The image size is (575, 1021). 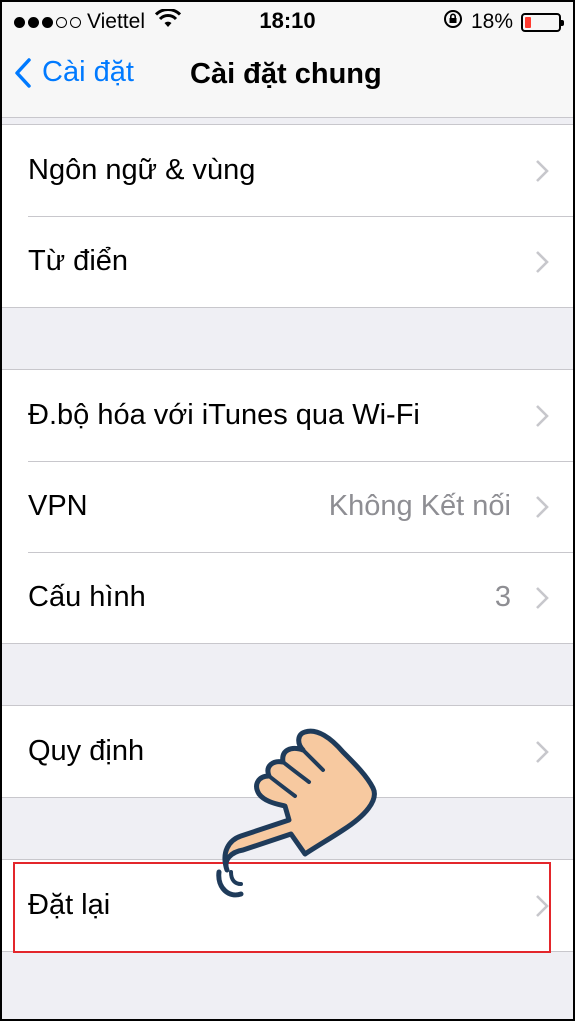 What do you see at coordinates (453, 22) in the screenshot?
I see `orientation-lock-icon` at bounding box center [453, 22].